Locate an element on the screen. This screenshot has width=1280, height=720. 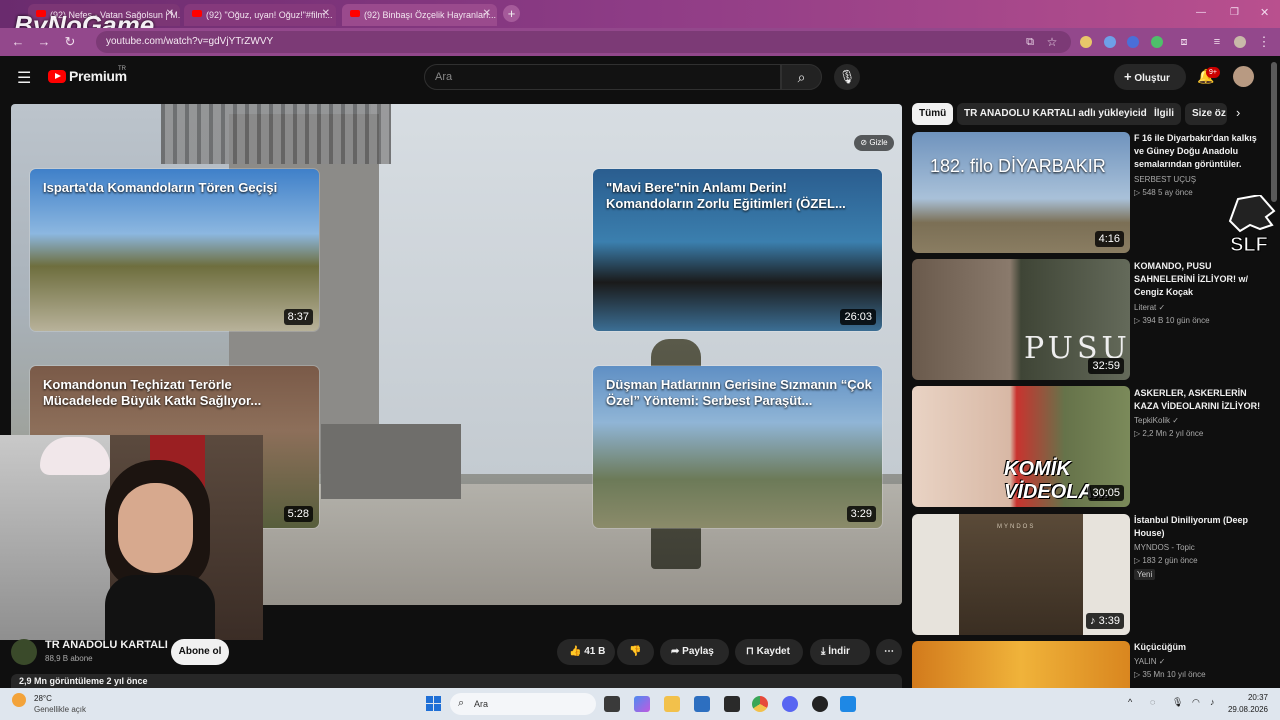
wifi-icon: ◠ is located at coordinates (1196, 702).